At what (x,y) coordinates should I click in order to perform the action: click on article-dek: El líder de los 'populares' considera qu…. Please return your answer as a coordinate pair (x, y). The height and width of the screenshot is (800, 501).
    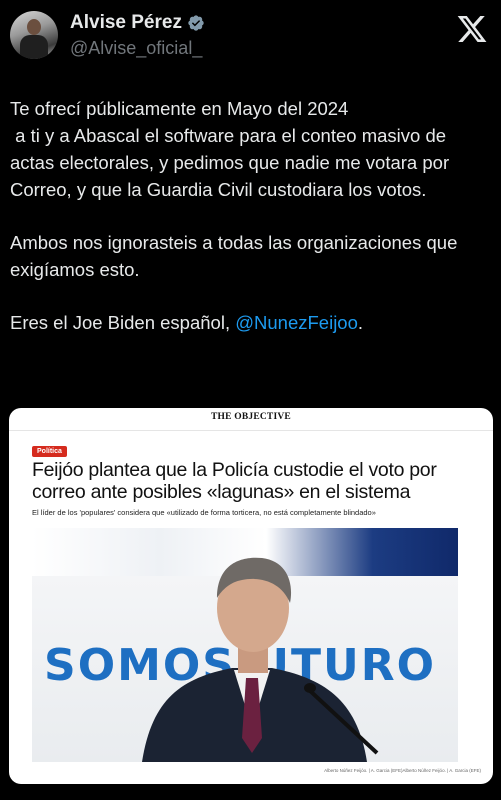
    Looking at the image, I should click on (204, 512).